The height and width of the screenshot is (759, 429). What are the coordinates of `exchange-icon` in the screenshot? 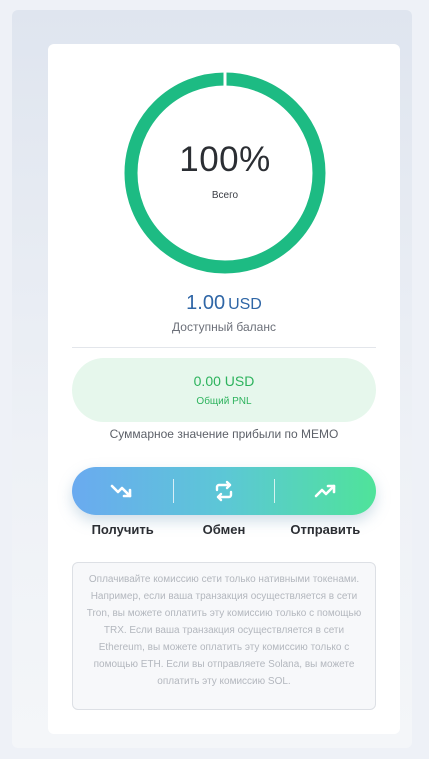 It's located at (224, 491).